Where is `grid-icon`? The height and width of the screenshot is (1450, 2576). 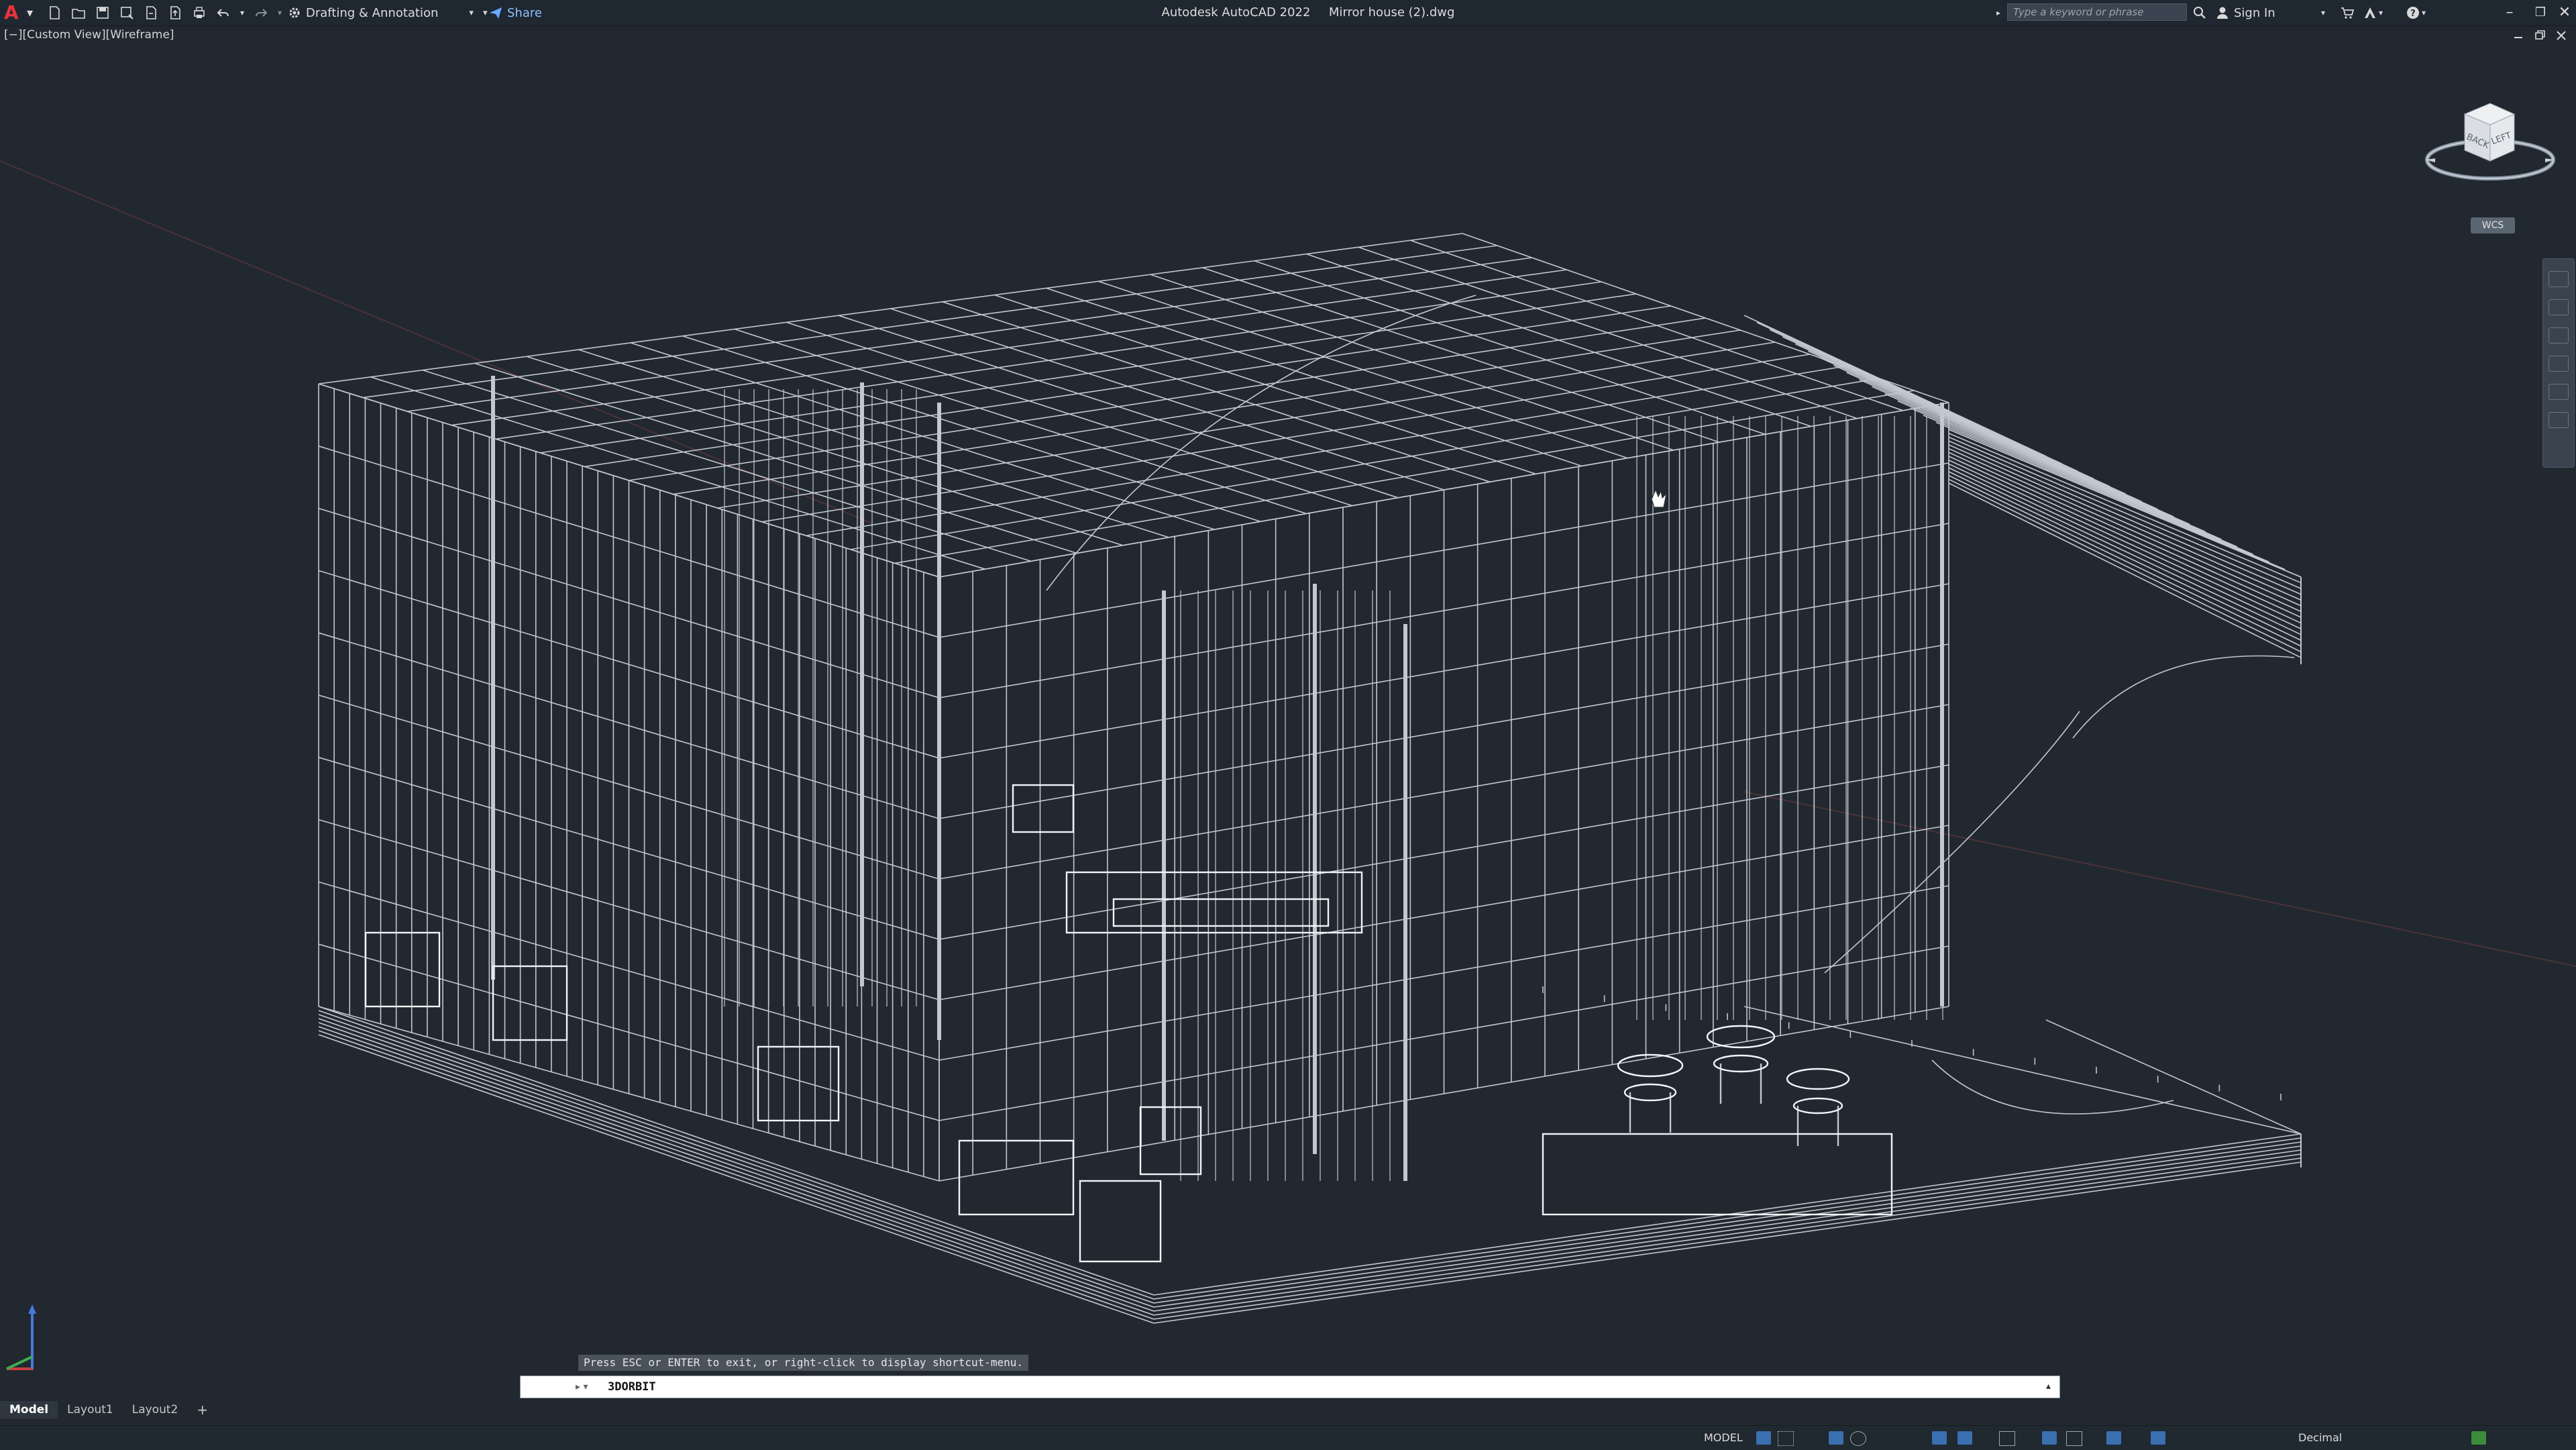 grid-icon is located at coordinates (1763, 1438).